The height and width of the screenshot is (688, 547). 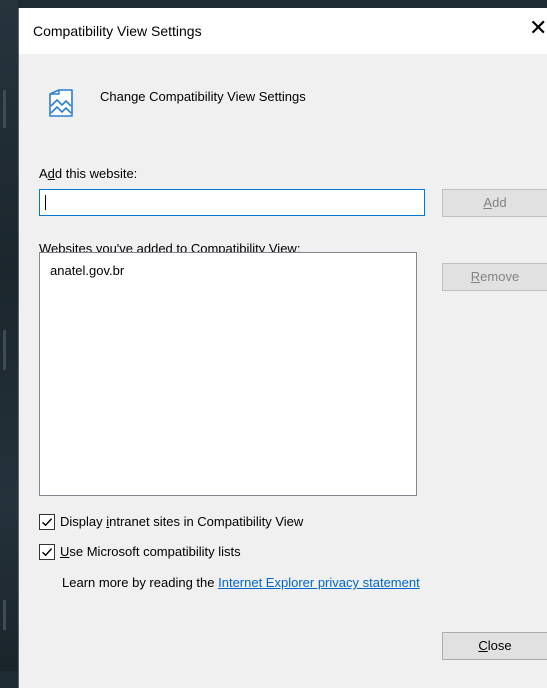 What do you see at coordinates (488, 202) in the screenshot?
I see `add-button-mnemonic: A` at bounding box center [488, 202].